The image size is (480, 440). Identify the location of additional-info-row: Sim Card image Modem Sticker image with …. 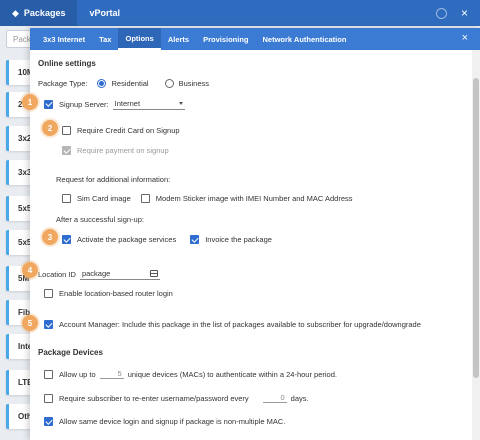
(207, 198).